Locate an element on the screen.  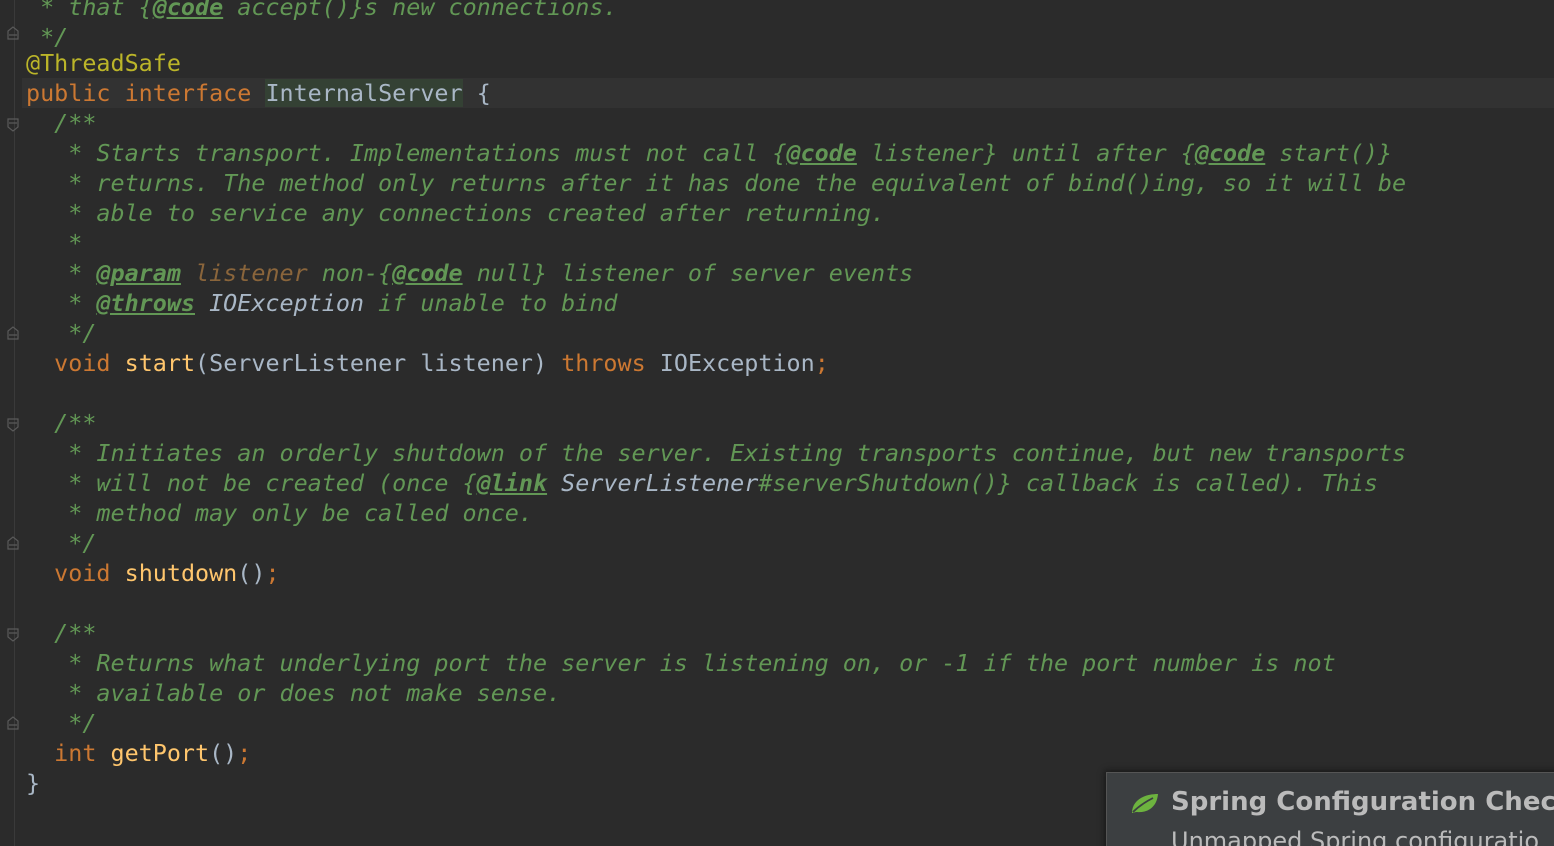
method-name: shutdown is located at coordinates (181, 573).